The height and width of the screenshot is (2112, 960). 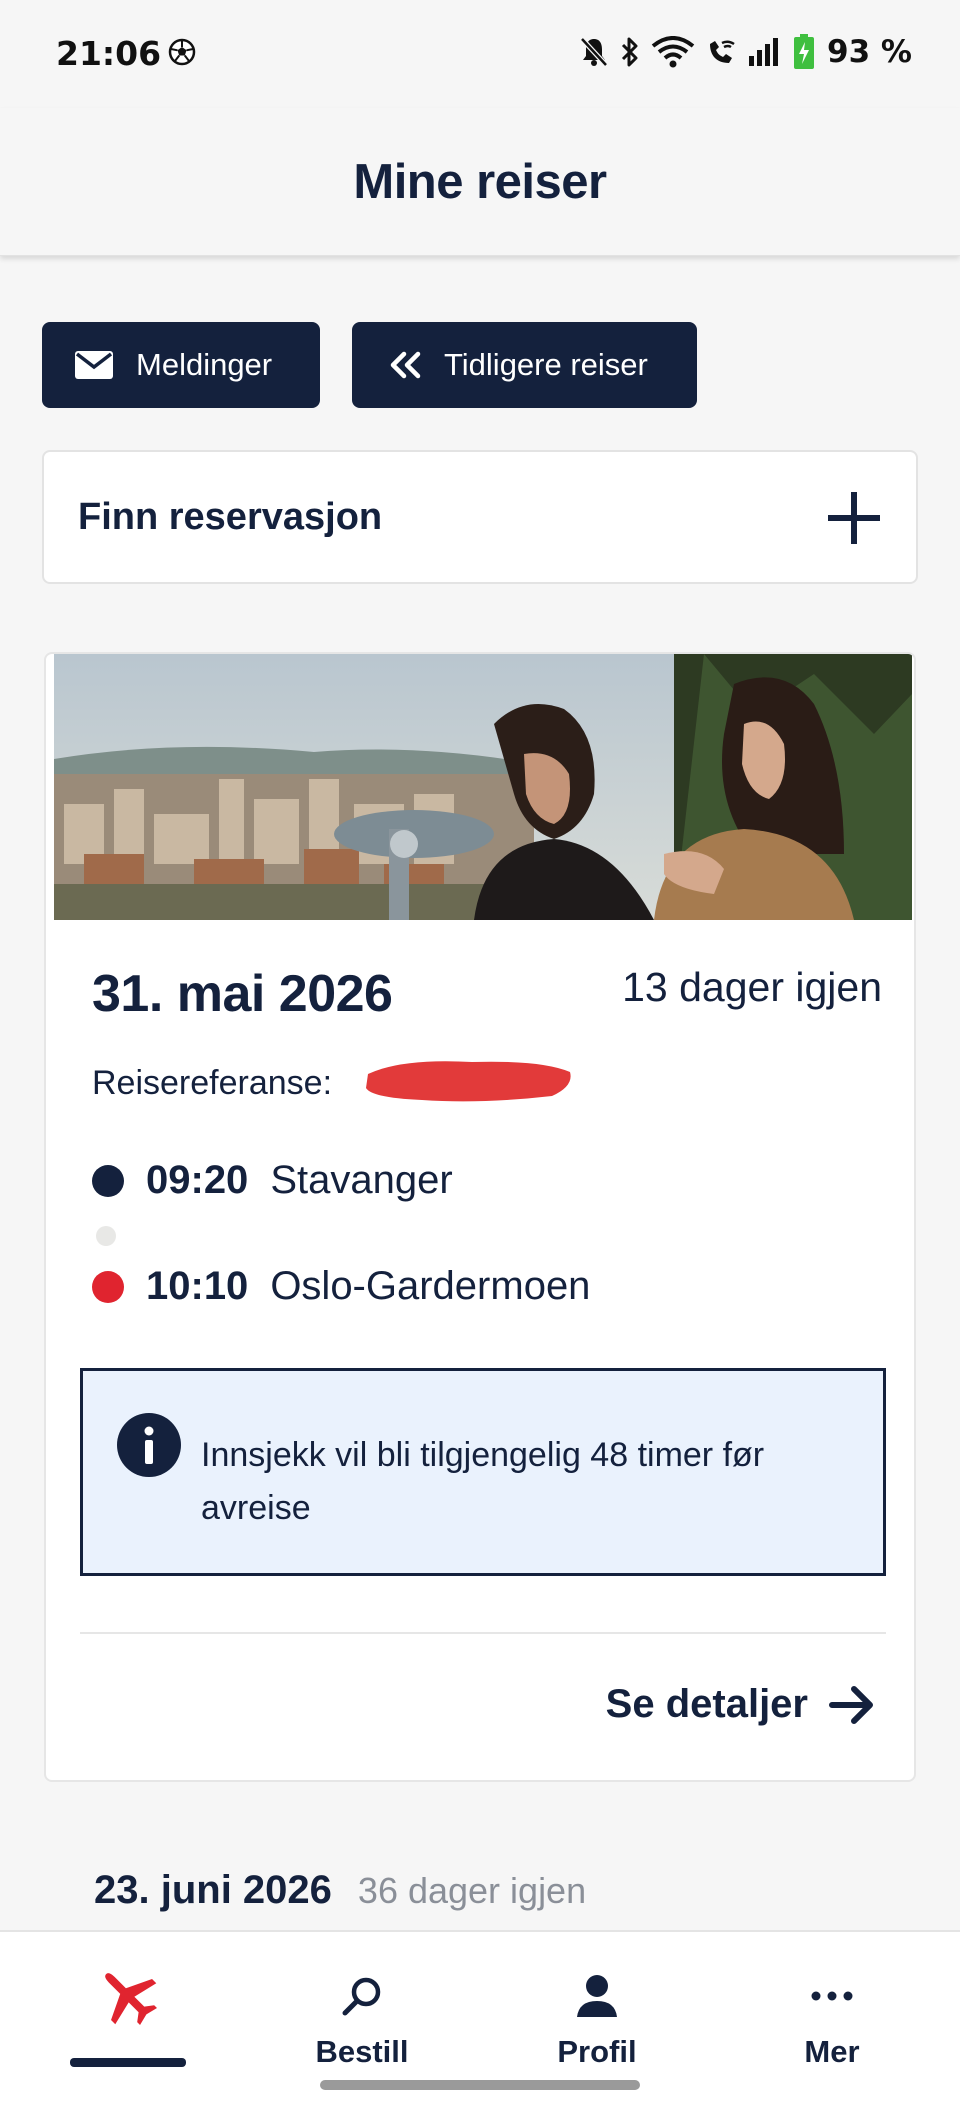 I want to click on nav-profile: Profil, so click(x=597, y=2007).